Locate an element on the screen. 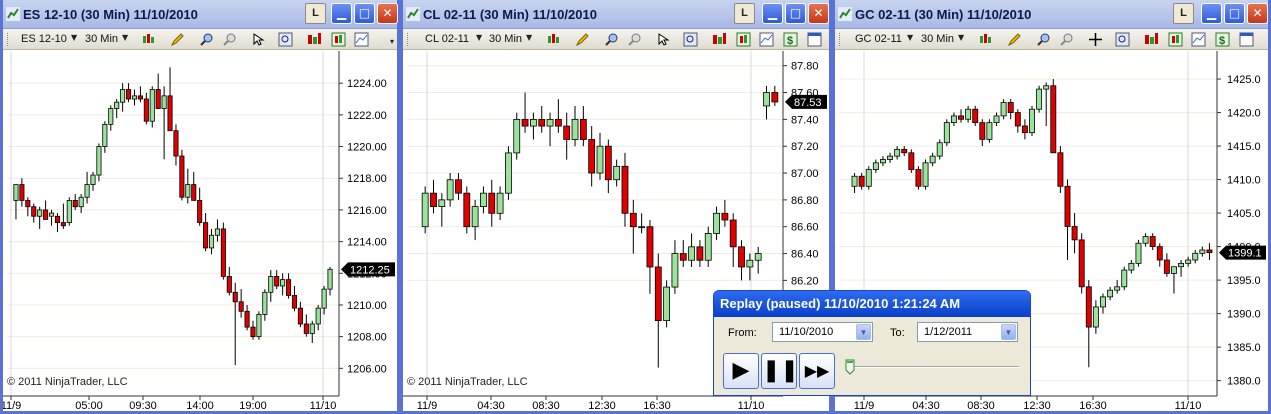 This screenshot has height=414, width=1271. x-tick-label: 09:30 is located at coordinates (143, 406).